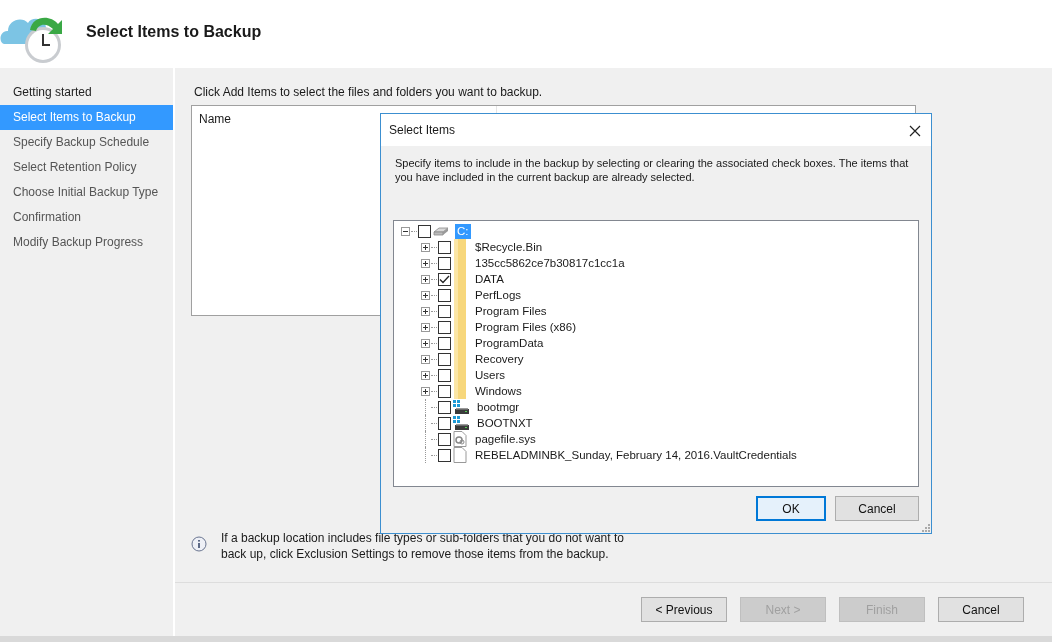 The image size is (1052, 642). What do you see at coordinates (86, 142) in the screenshot?
I see `sidebar-item: Specify Backup Schedule` at bounding box center [86, 142].